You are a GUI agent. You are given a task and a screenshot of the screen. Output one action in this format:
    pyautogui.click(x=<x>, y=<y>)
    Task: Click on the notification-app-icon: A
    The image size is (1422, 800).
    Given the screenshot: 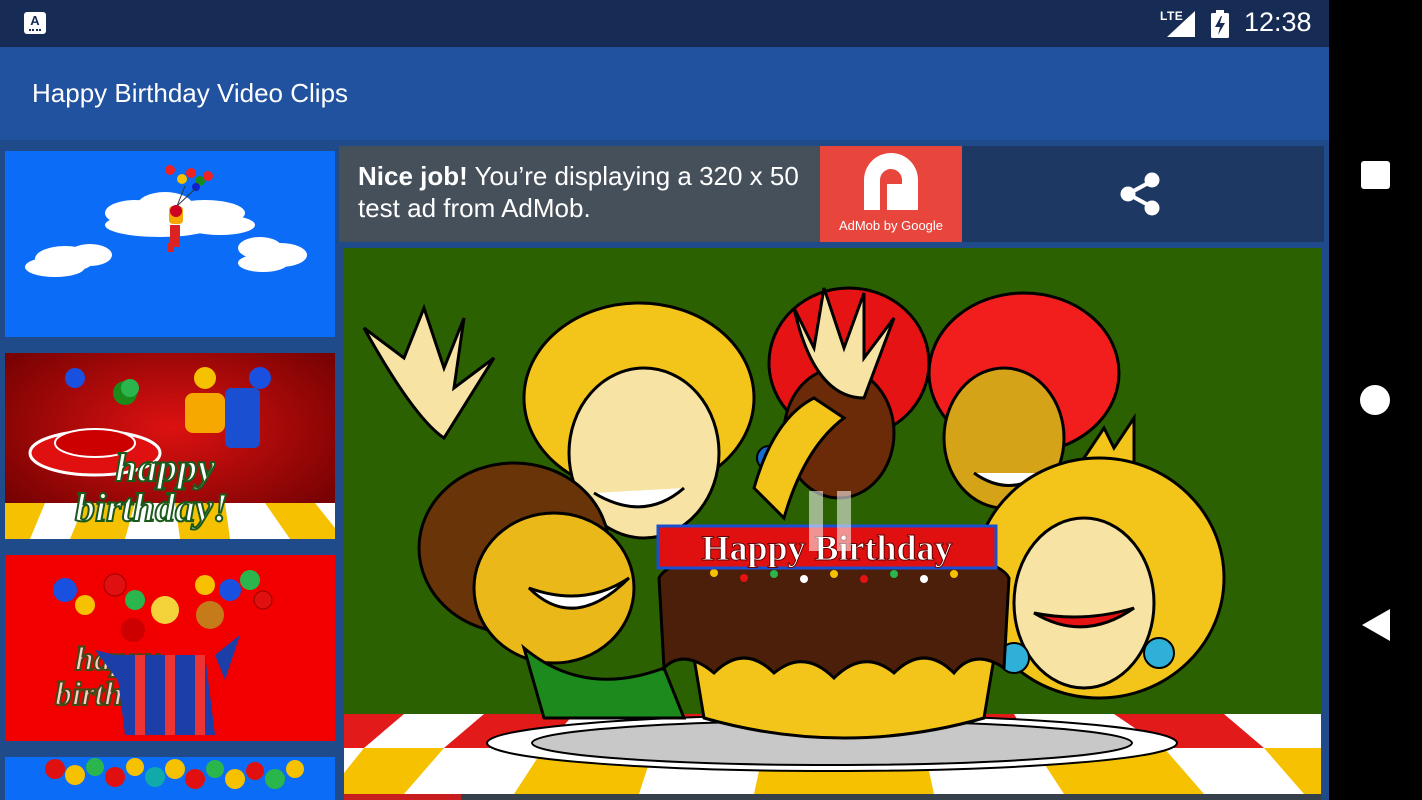 What is the action you would take?
    pyautogui.click(x=35, y=23)
    